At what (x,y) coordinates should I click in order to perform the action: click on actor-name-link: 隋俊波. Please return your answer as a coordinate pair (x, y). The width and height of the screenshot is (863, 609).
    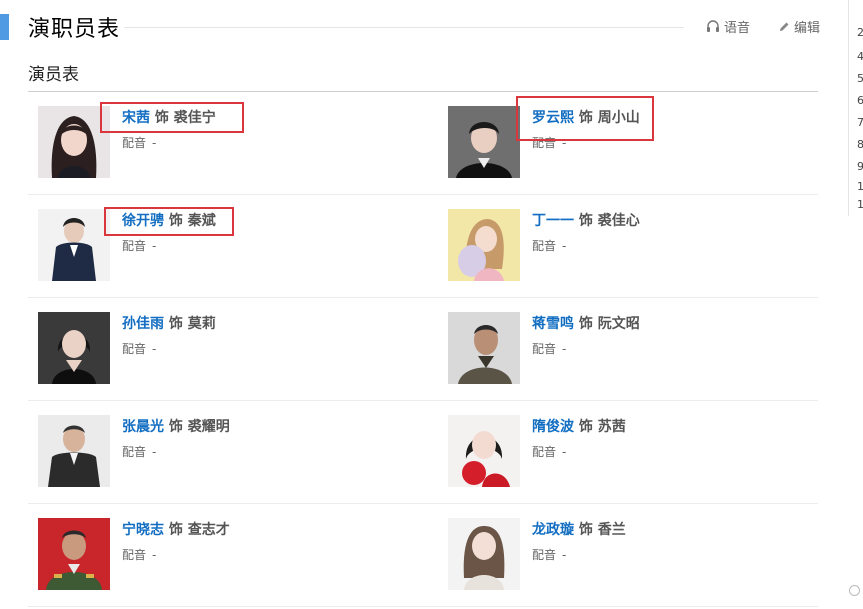
    Looking at the image, I should click on (553, 427).